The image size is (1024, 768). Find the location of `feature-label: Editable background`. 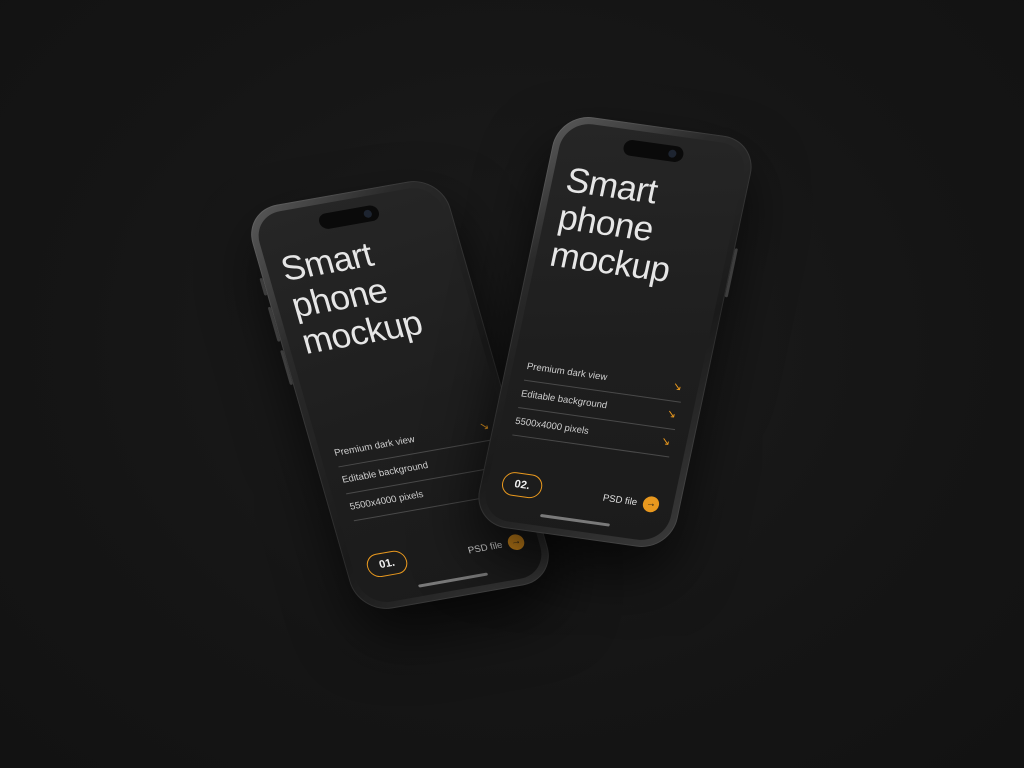

feature-label: Editable background is located at coordinates (564, 400).